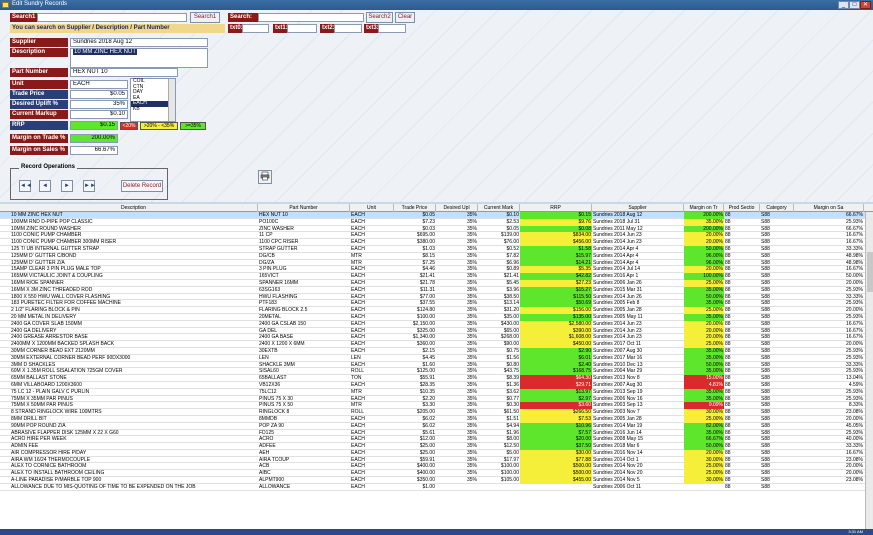  I want to click on cell-current-markup: $105.00, so click(499, 480).